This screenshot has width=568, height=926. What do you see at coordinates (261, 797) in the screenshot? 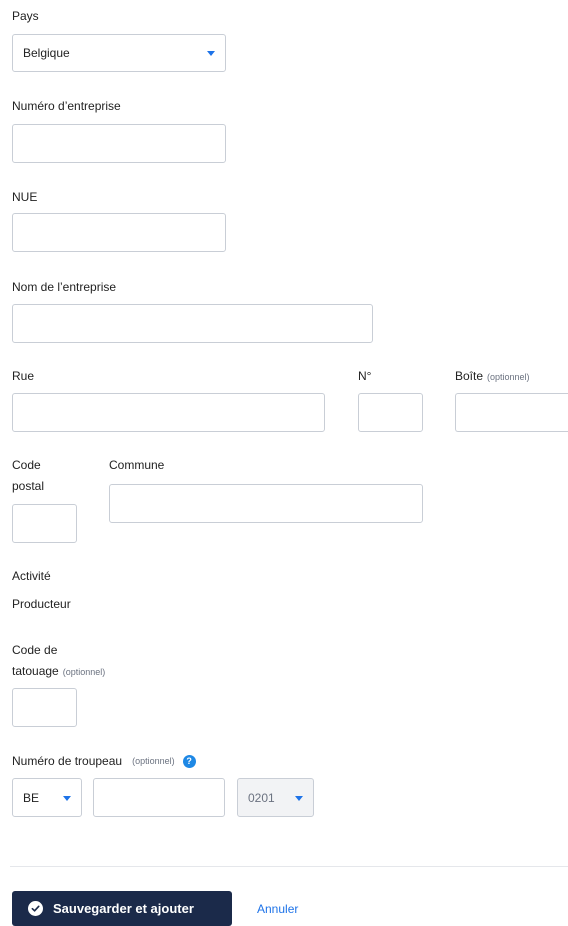
I see `herd-suffix-value: 0201` at bounding box center [261, 797].